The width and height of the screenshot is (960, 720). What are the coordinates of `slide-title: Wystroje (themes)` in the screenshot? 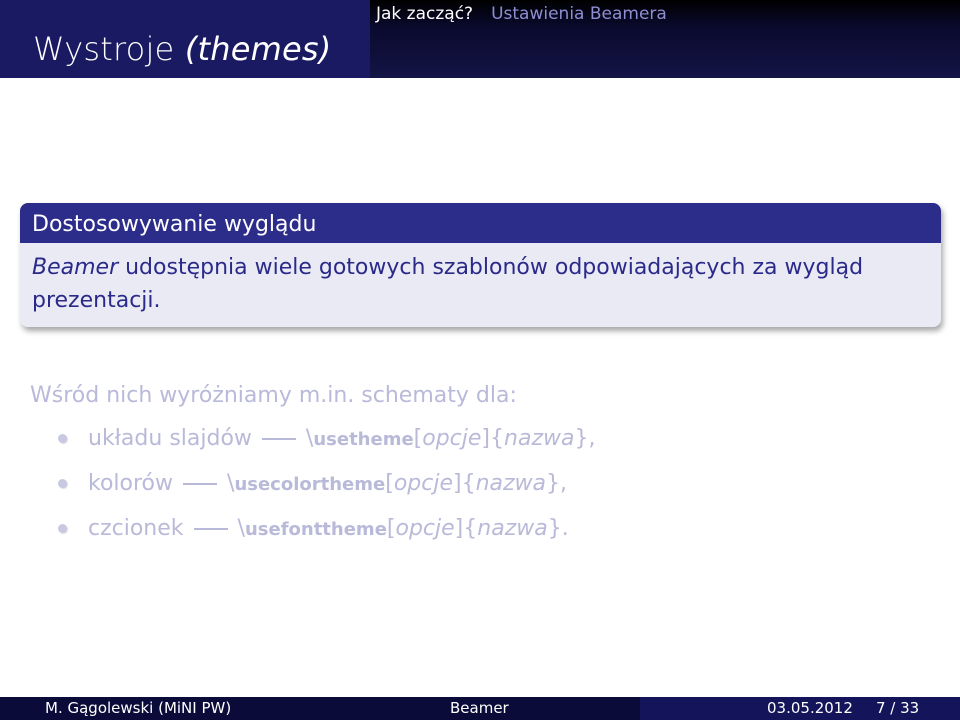 It's located at (182, 49).